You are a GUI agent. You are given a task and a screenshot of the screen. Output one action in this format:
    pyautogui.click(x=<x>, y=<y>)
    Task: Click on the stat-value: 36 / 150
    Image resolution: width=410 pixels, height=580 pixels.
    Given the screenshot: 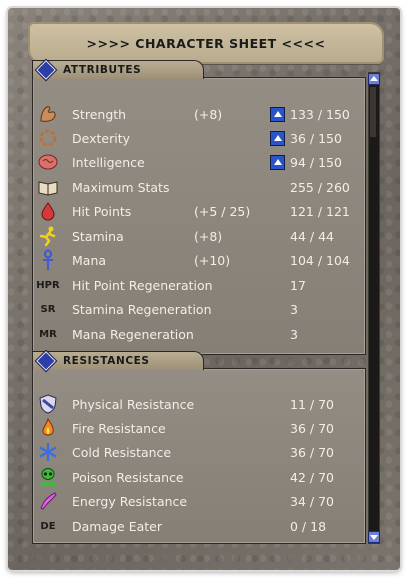 What is the action you would take?
    pyautogui.click(x=316, y=138)
    